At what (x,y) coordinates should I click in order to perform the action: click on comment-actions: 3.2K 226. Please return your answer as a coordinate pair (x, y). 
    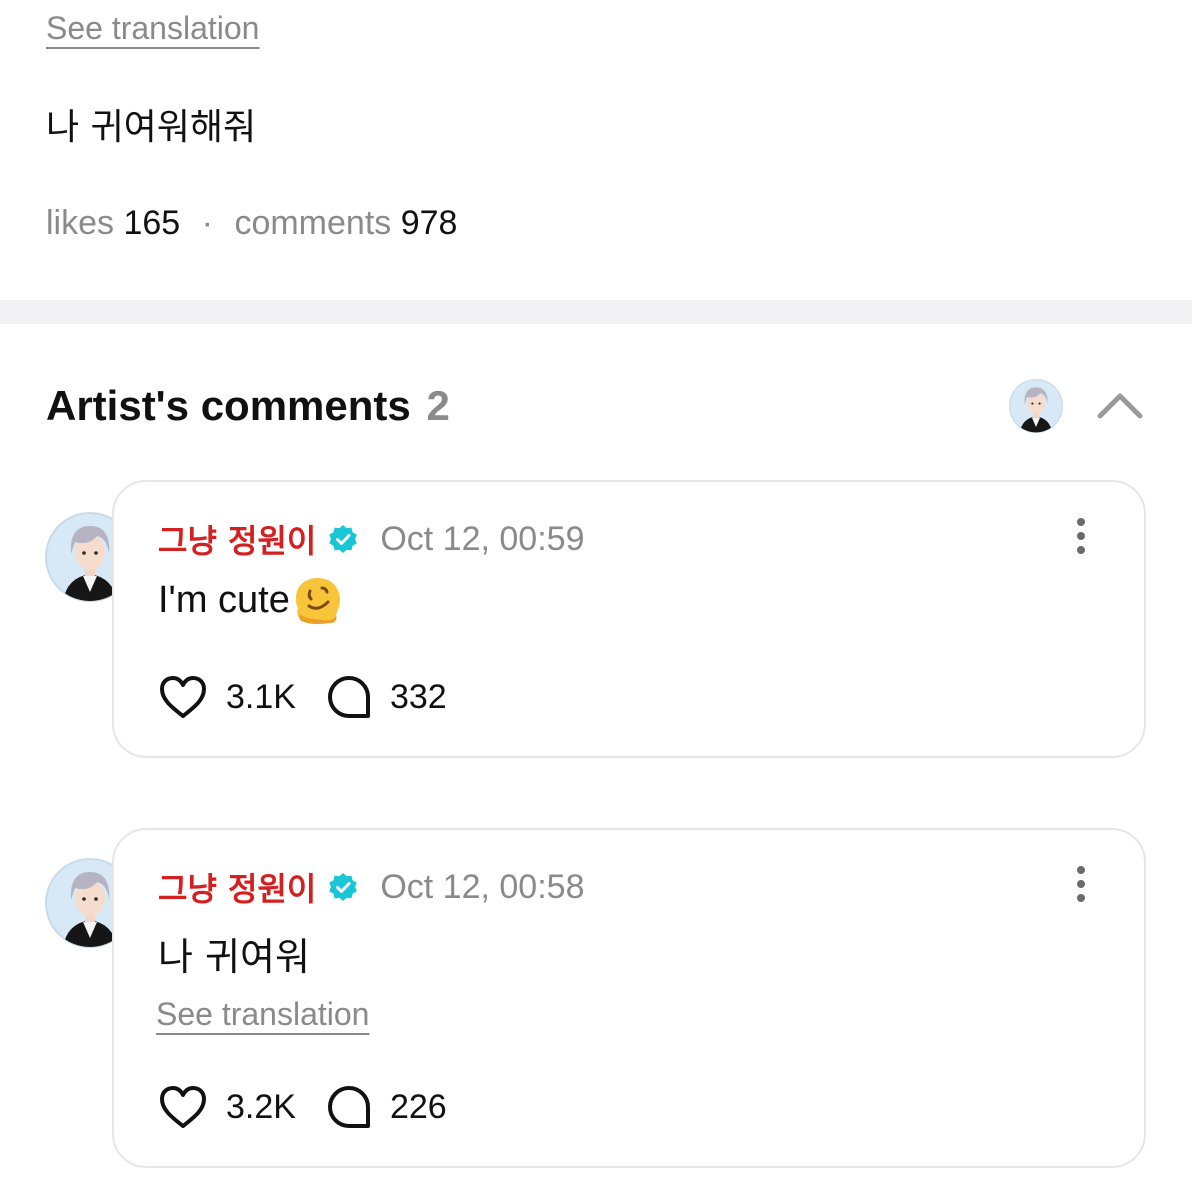
    Looking at the image, I should click on (302, 1107).